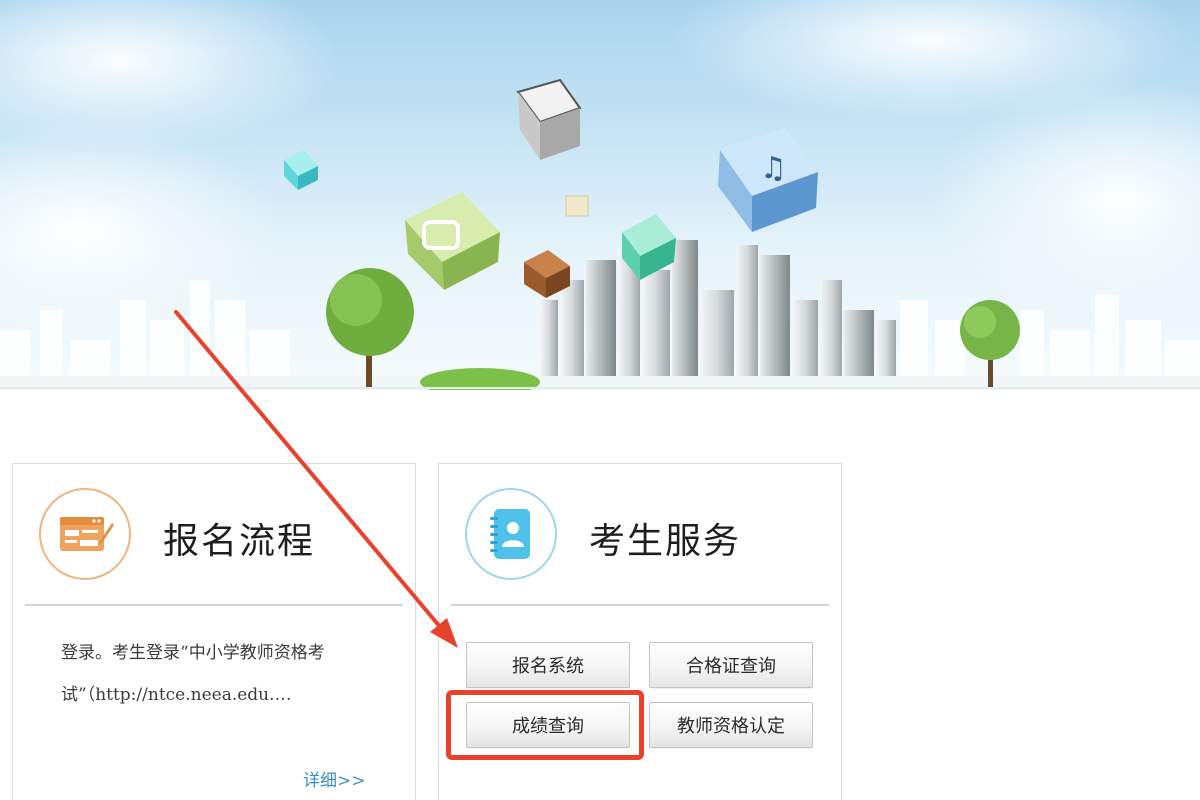 This screenshot has height=800, width=1200. Describe the element at coordinates (334, 778) in the screenshot. I see `registration-more-link: 详细>>` at that location.